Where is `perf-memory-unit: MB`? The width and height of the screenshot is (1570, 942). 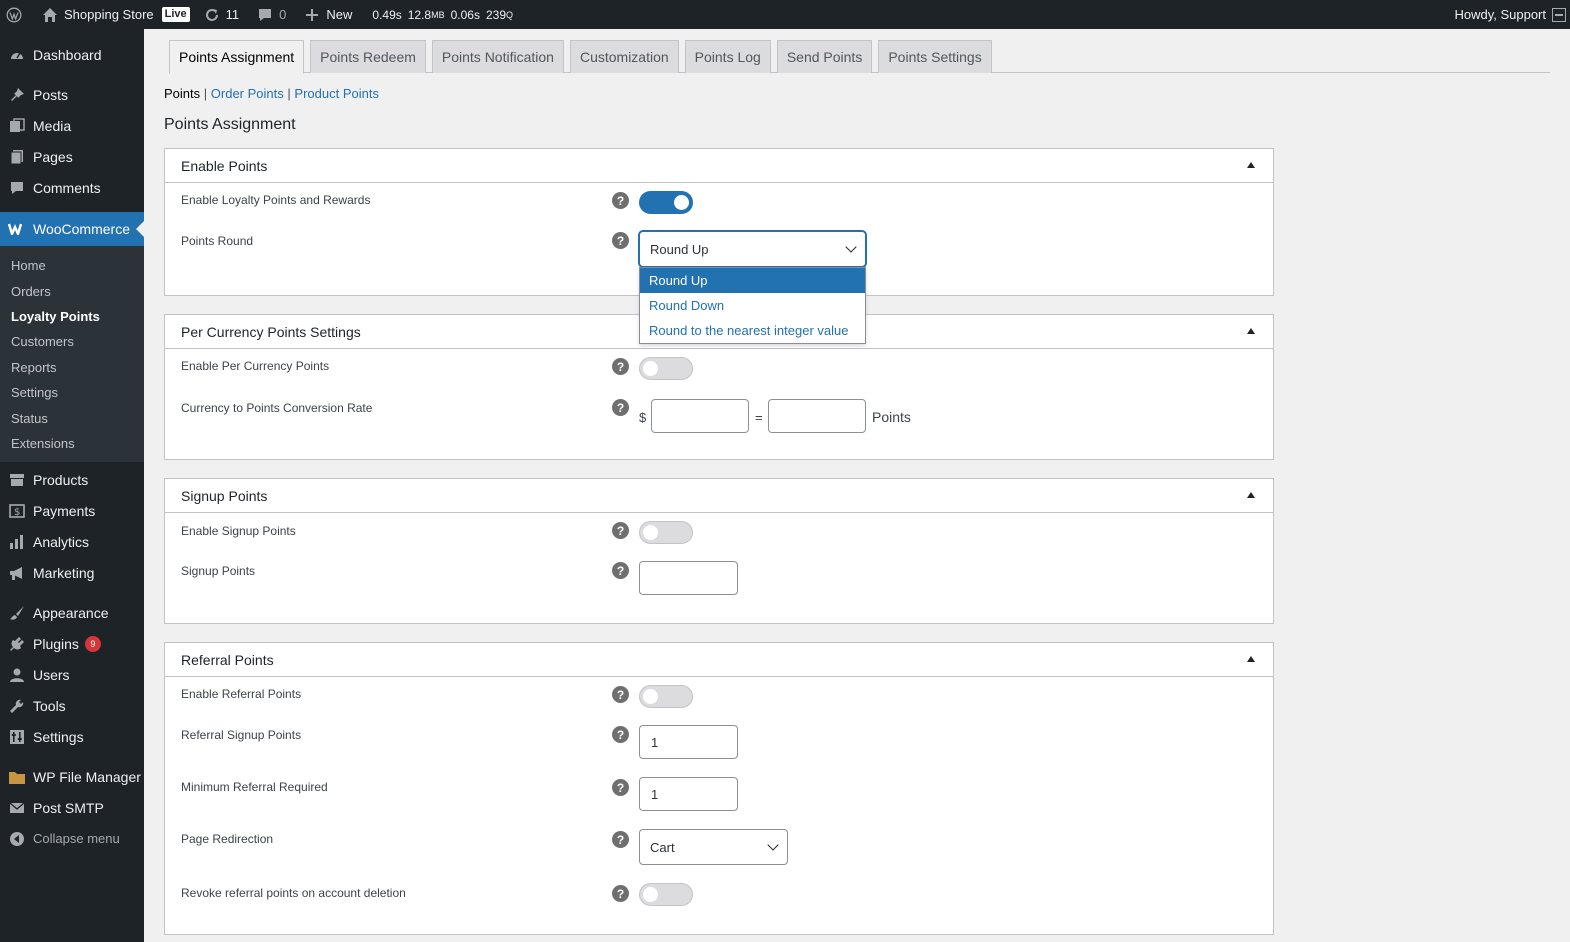
perf-memory-unit: MB is located at coordinates (438, 14).